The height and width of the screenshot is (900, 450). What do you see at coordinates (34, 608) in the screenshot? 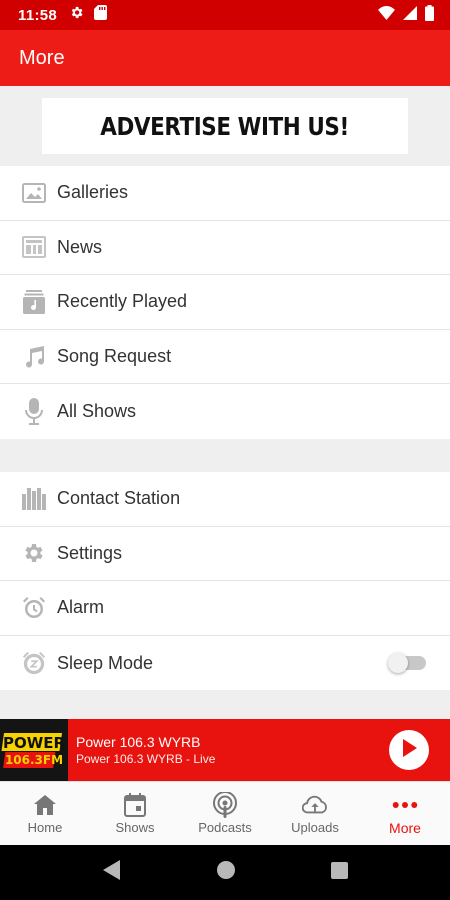
I see `alarm-icon` at bounding box center [34, 608].